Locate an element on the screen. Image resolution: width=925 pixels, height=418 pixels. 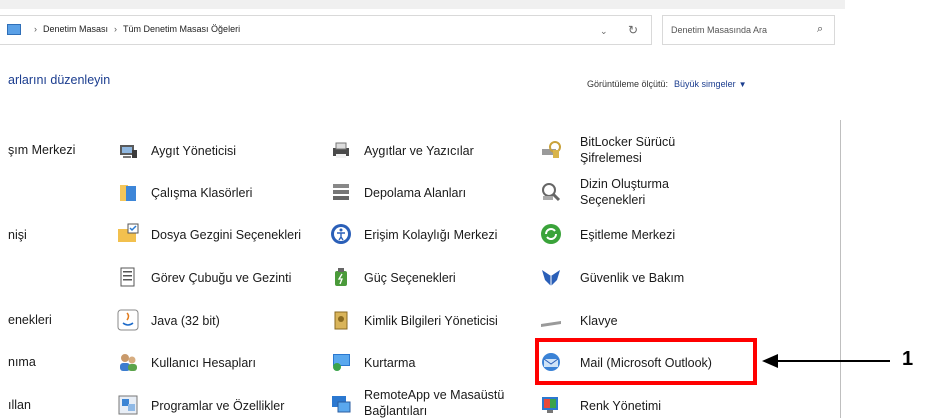
caret-down-icon: ▼ is located at coordinates (743, 84).